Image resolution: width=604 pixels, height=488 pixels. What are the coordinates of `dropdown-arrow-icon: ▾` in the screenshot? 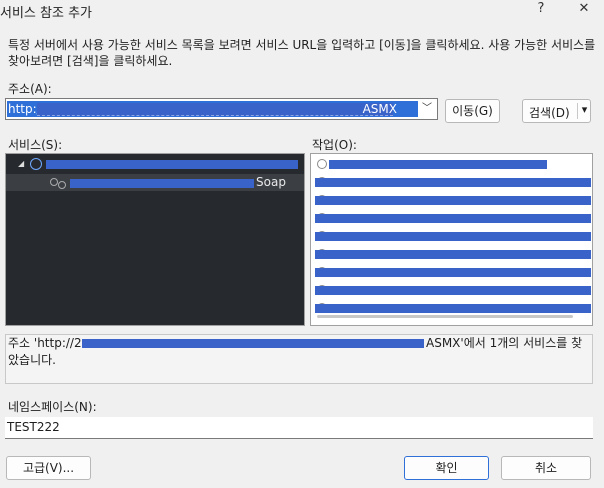 It's located at (584, 109).